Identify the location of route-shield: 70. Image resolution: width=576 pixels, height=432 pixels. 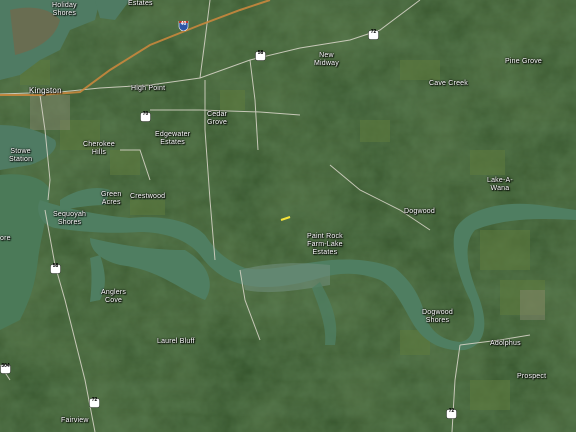
(145, 115).